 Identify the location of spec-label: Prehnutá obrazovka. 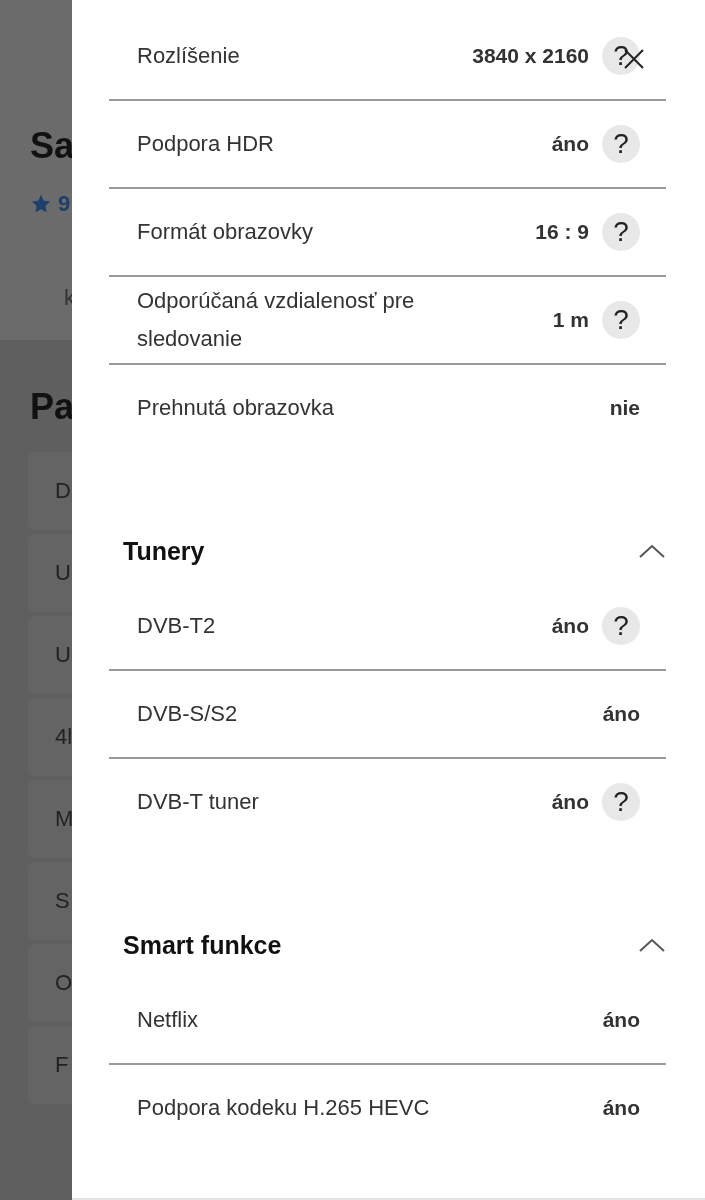
(236, 408).